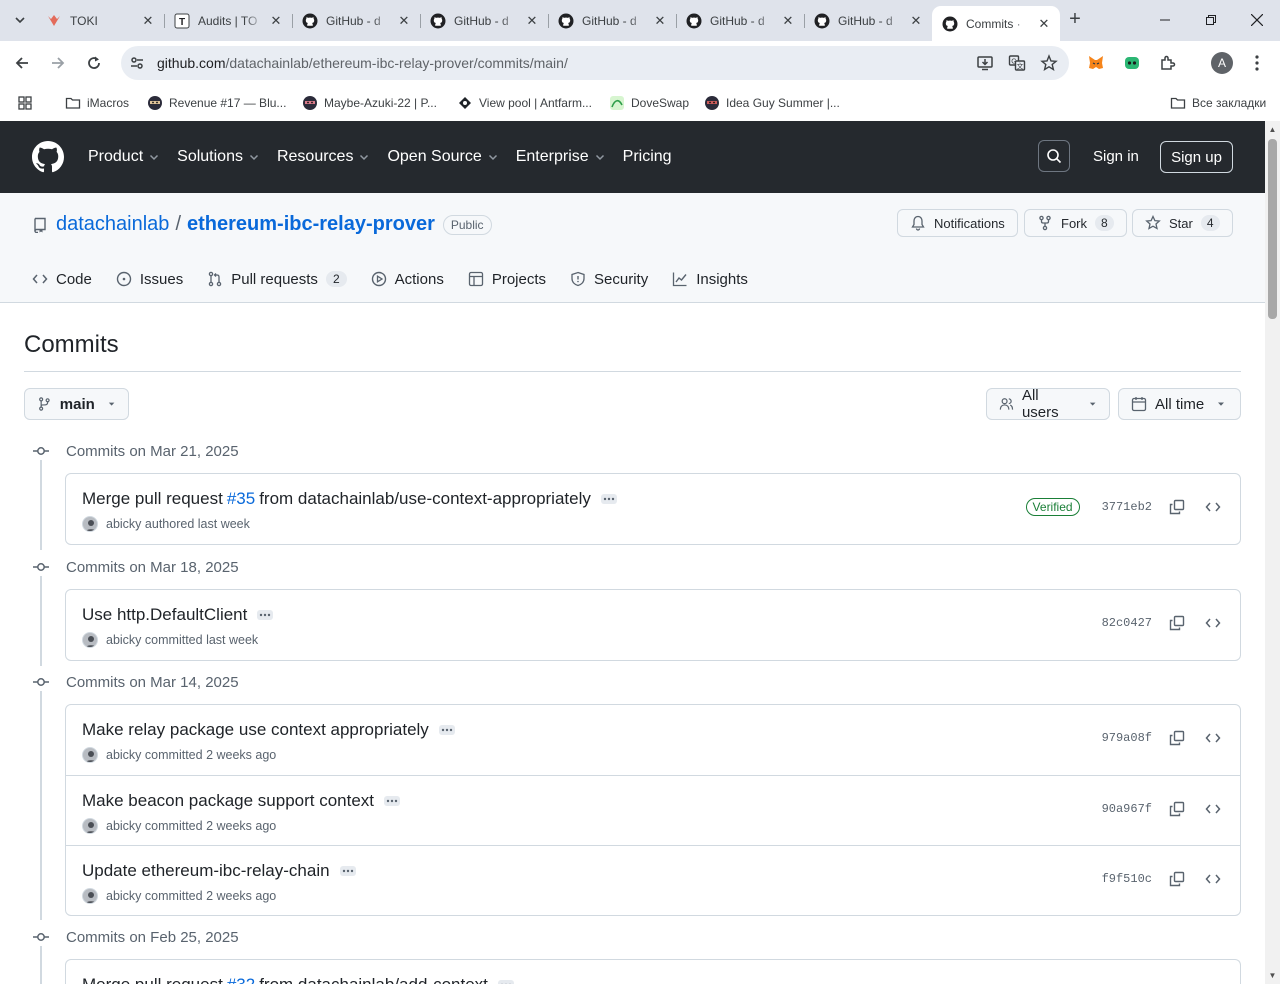 The width and height of the screenshot is (1280, 984). What do you see at coordinates (442, 157) in the screenshot?
I see `nav-open-source: Open Source` at bounding box center [442, 157].